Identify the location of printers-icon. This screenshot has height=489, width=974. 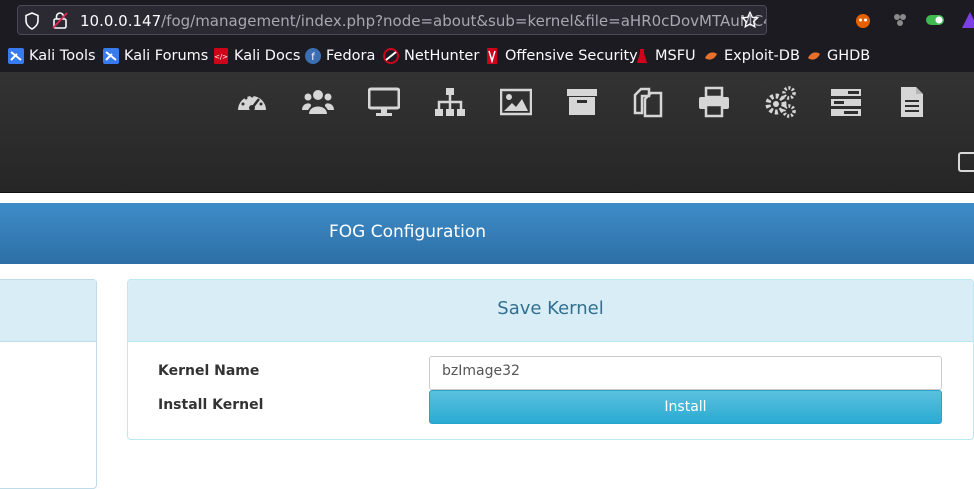
(714, 102).